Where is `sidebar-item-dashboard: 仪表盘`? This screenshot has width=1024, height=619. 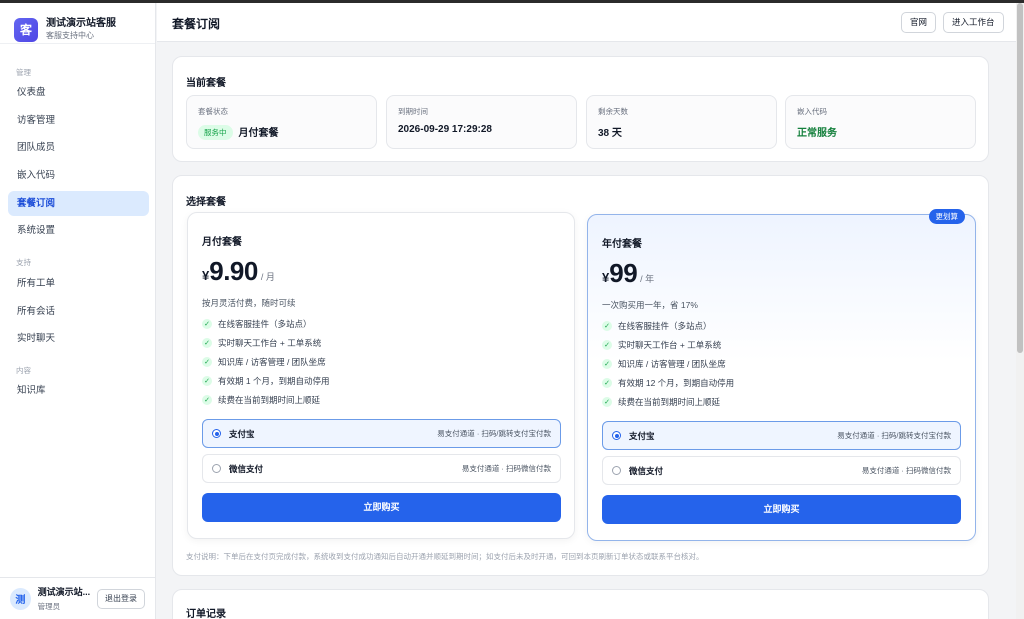 sidebar-item-dashboard: 仪表盘 is located at coordinates (78, 92).